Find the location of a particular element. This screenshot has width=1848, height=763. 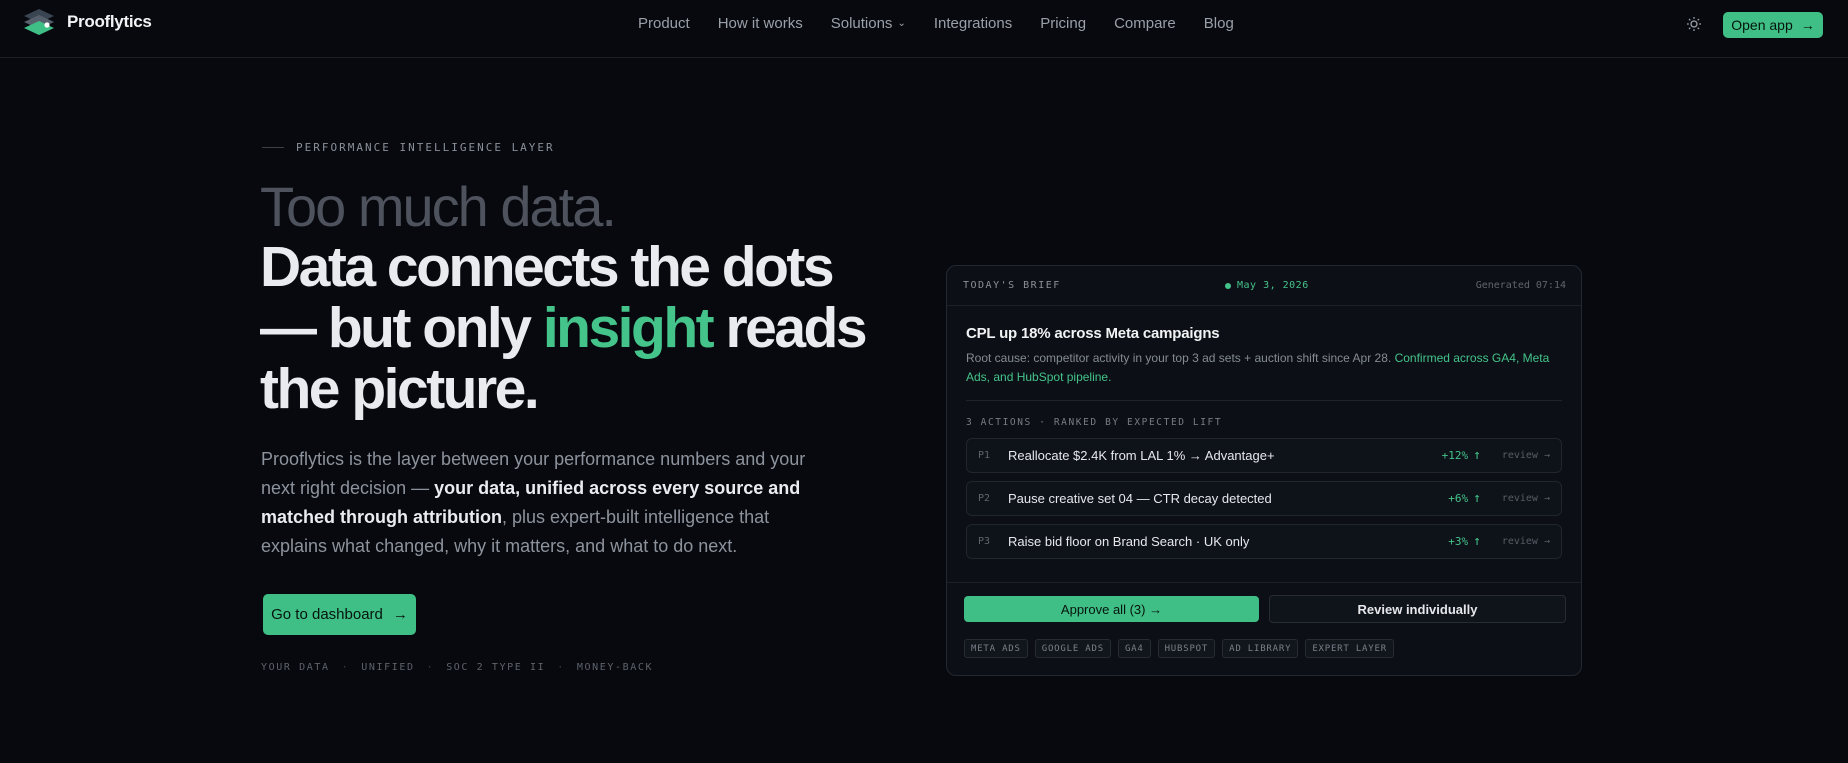

nav-link-how-it-works: How it works is located at coordinates (760, 23).